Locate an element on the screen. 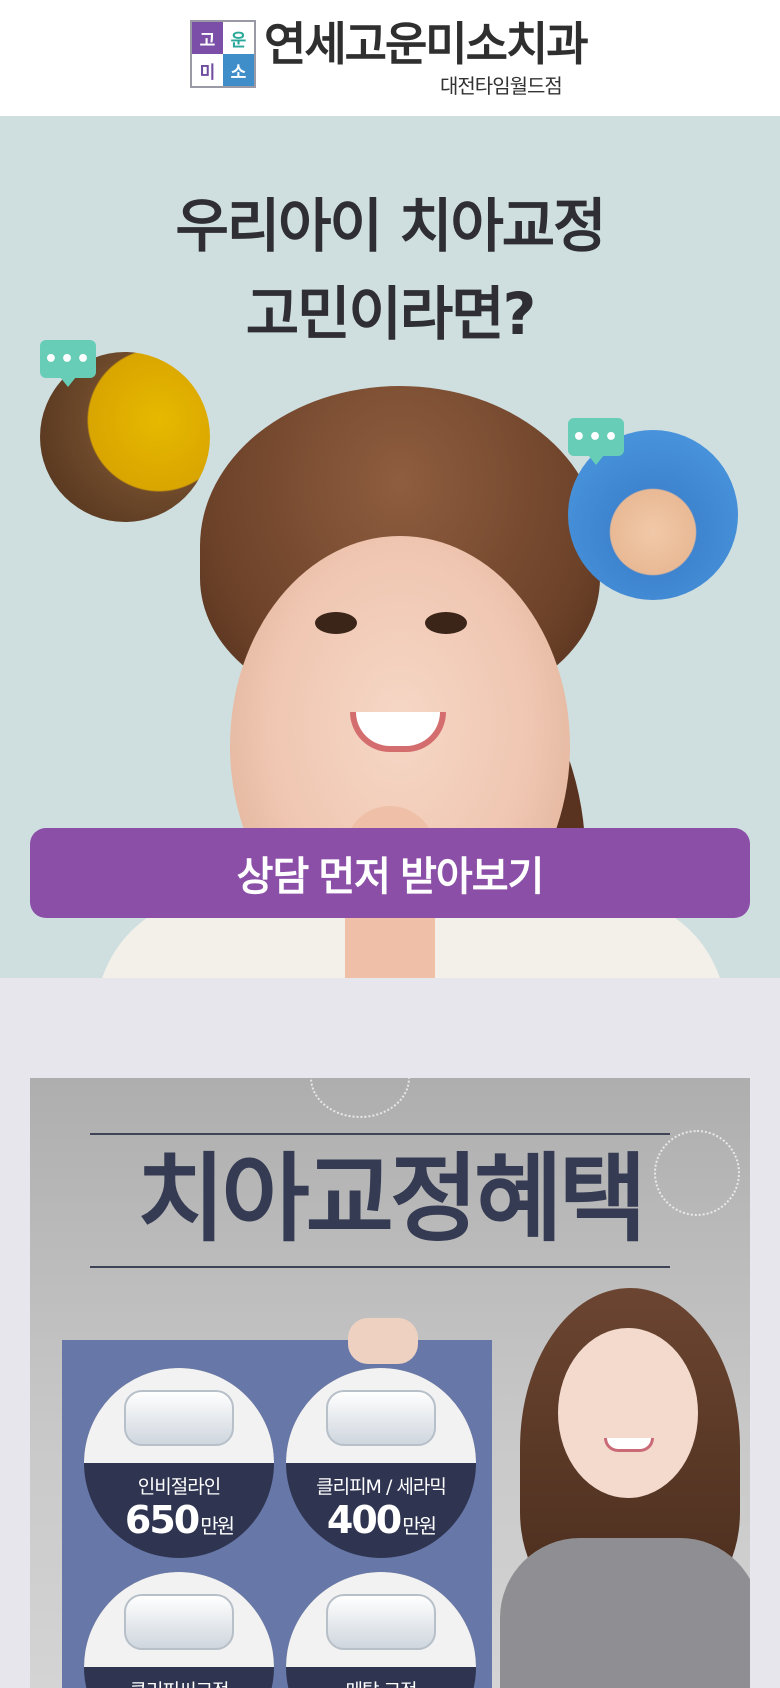 This screenshot has width=780, height=1688. site-header: 고 운 미 소 연세고운미소치과 대전타임월드점 is located at coordinates (390, 58).